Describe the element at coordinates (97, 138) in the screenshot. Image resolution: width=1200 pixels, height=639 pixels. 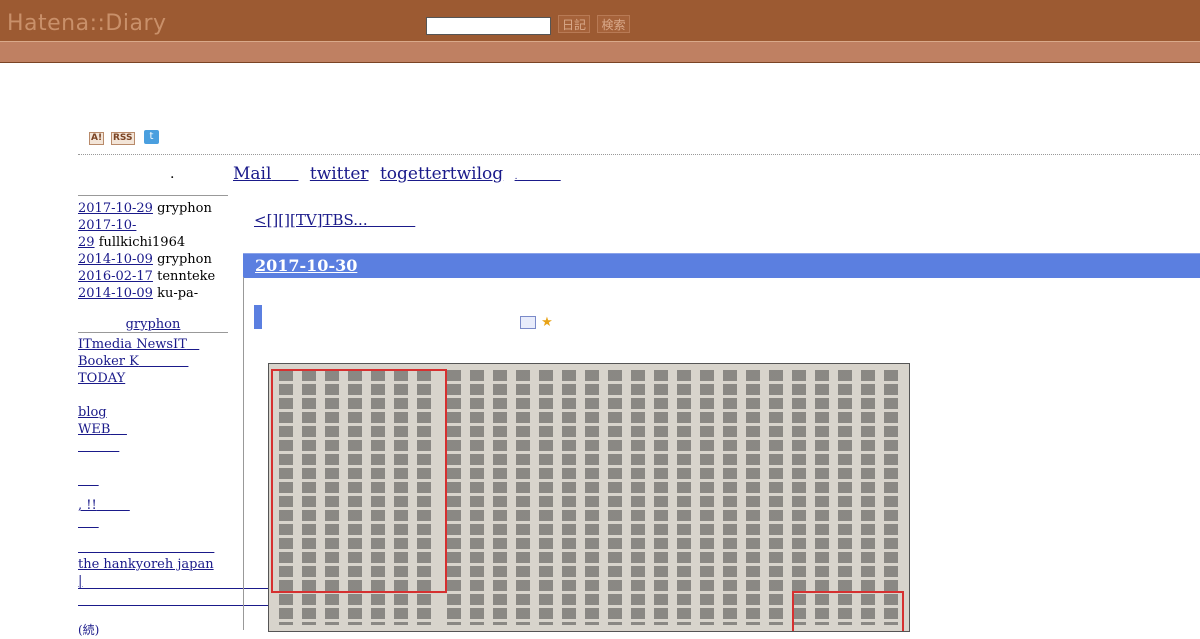
I see `antenna-icon: A!` at that location.